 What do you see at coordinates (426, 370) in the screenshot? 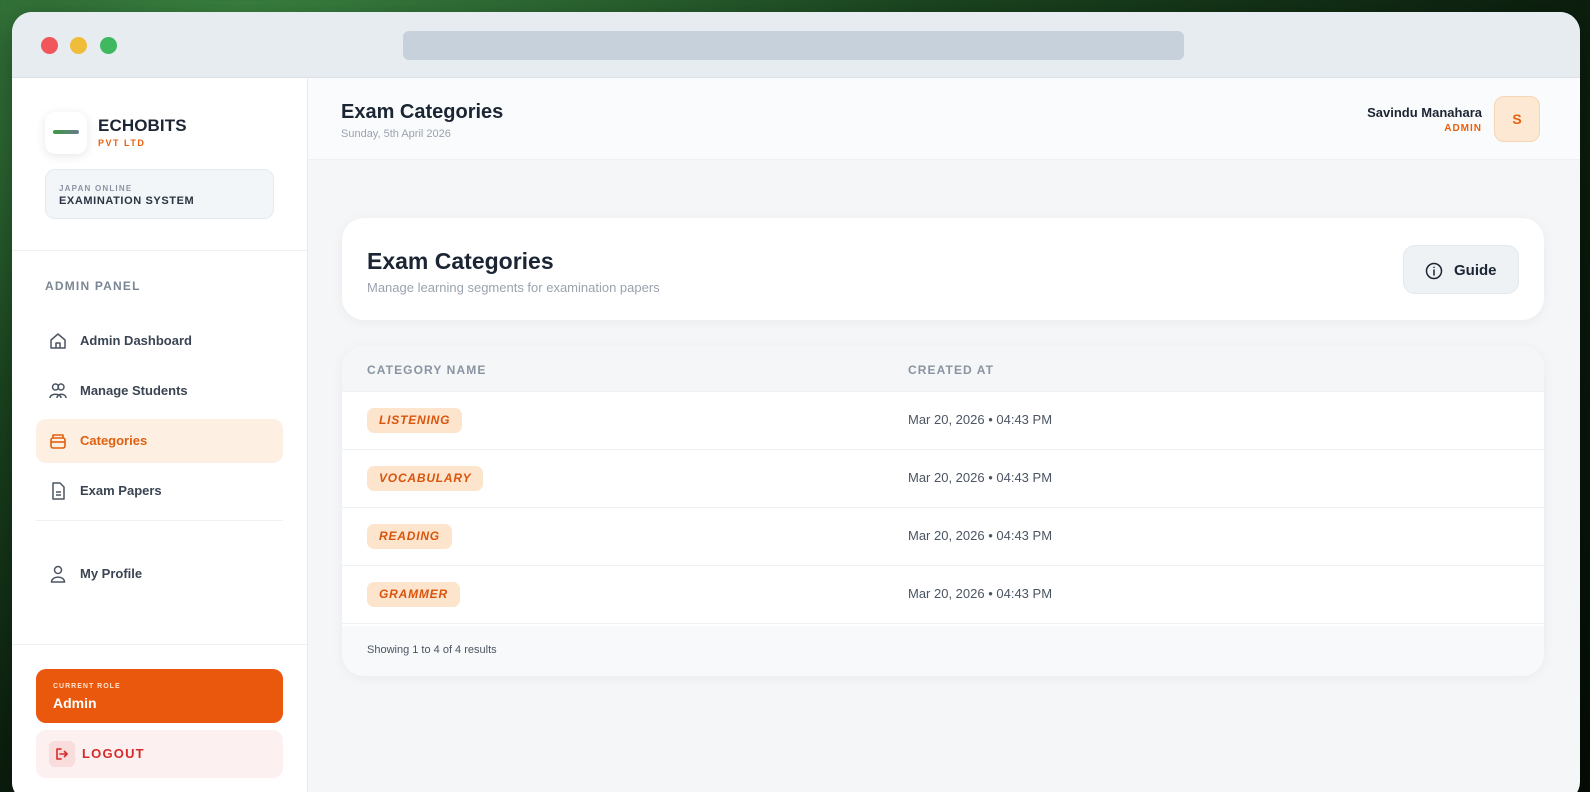
I see `column-header-category-name: CATEGORY NAME` at bounding box center [426, 370].